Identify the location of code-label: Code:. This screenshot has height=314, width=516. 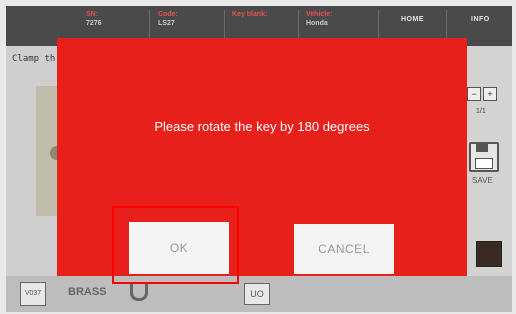
(168, 14).